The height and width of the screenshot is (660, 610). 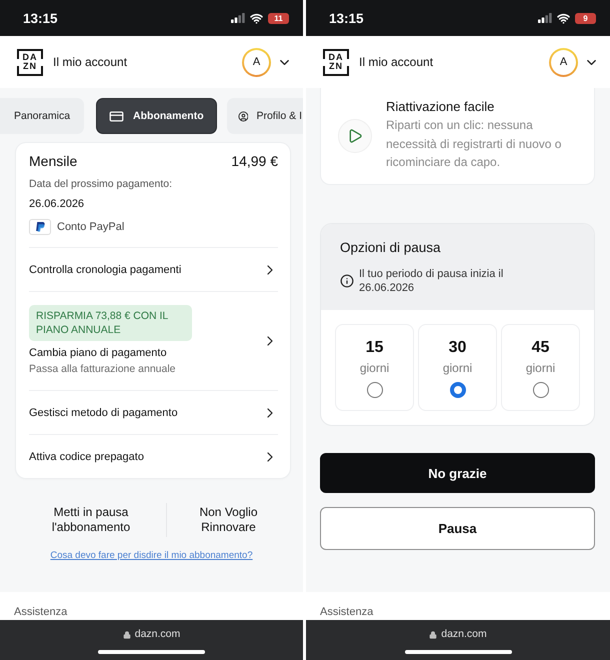 I want to click on action-link: Metti in pausa l'abbonamento, so click(x=91, y=520).